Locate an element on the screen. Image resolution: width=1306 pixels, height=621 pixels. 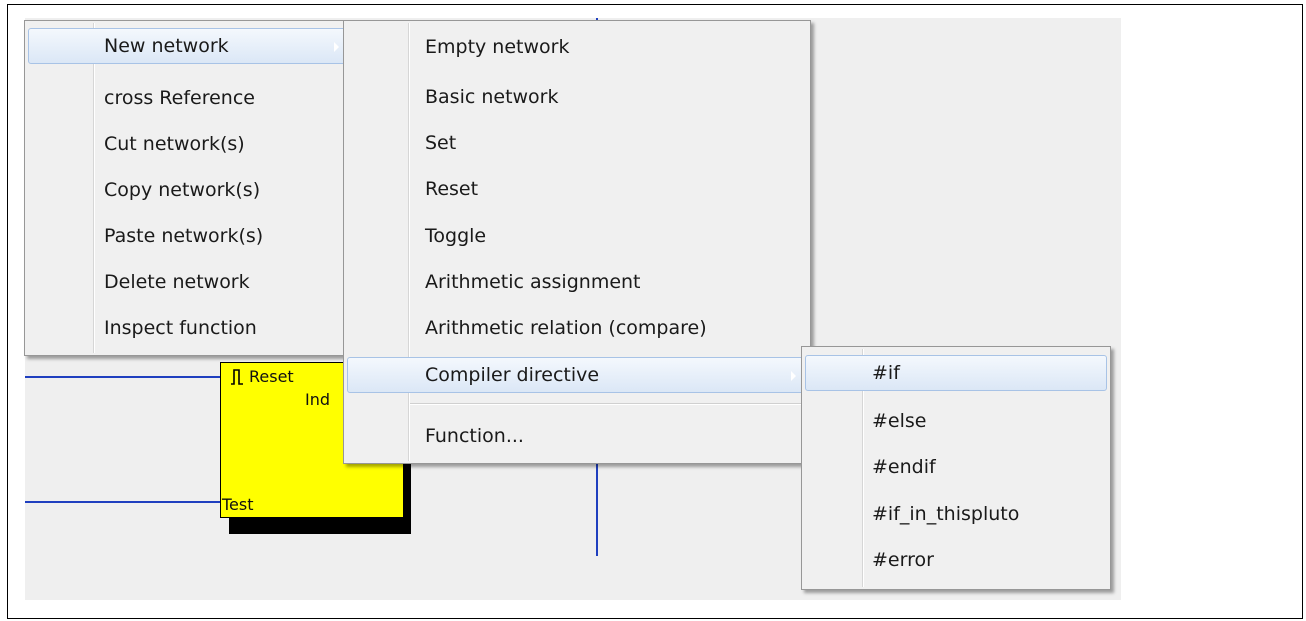
menu-item-label: #endif is located at coordinates (904, 467).